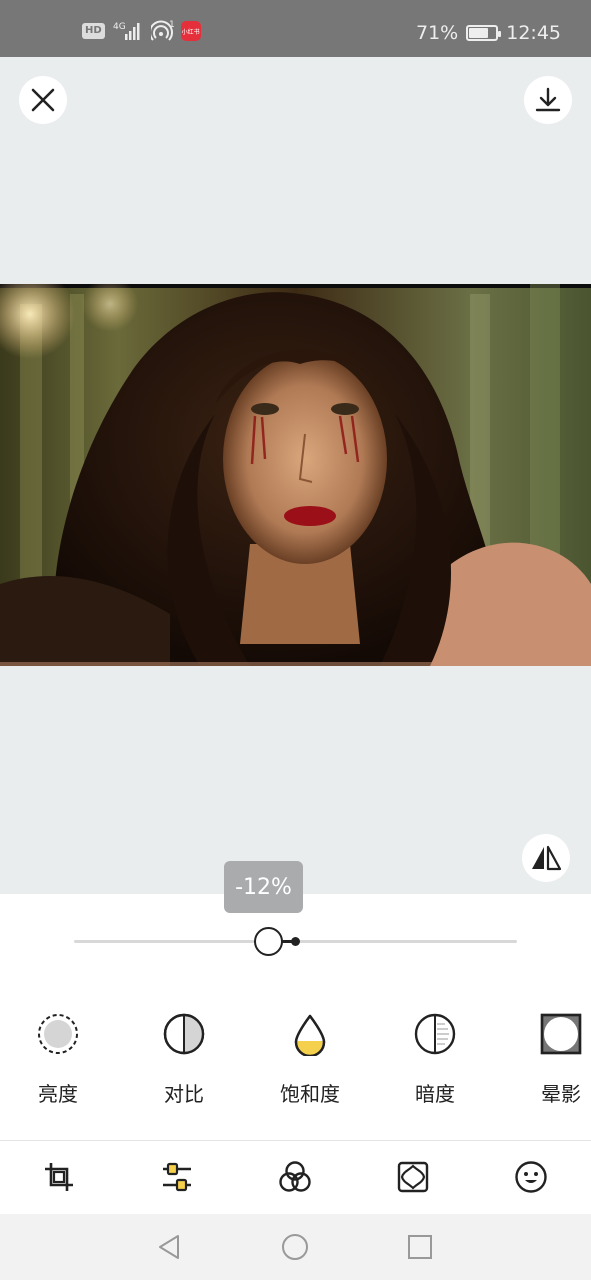 This screenshot has height=1280, width=591. I want to click on compare-icon, so click(547, 858).